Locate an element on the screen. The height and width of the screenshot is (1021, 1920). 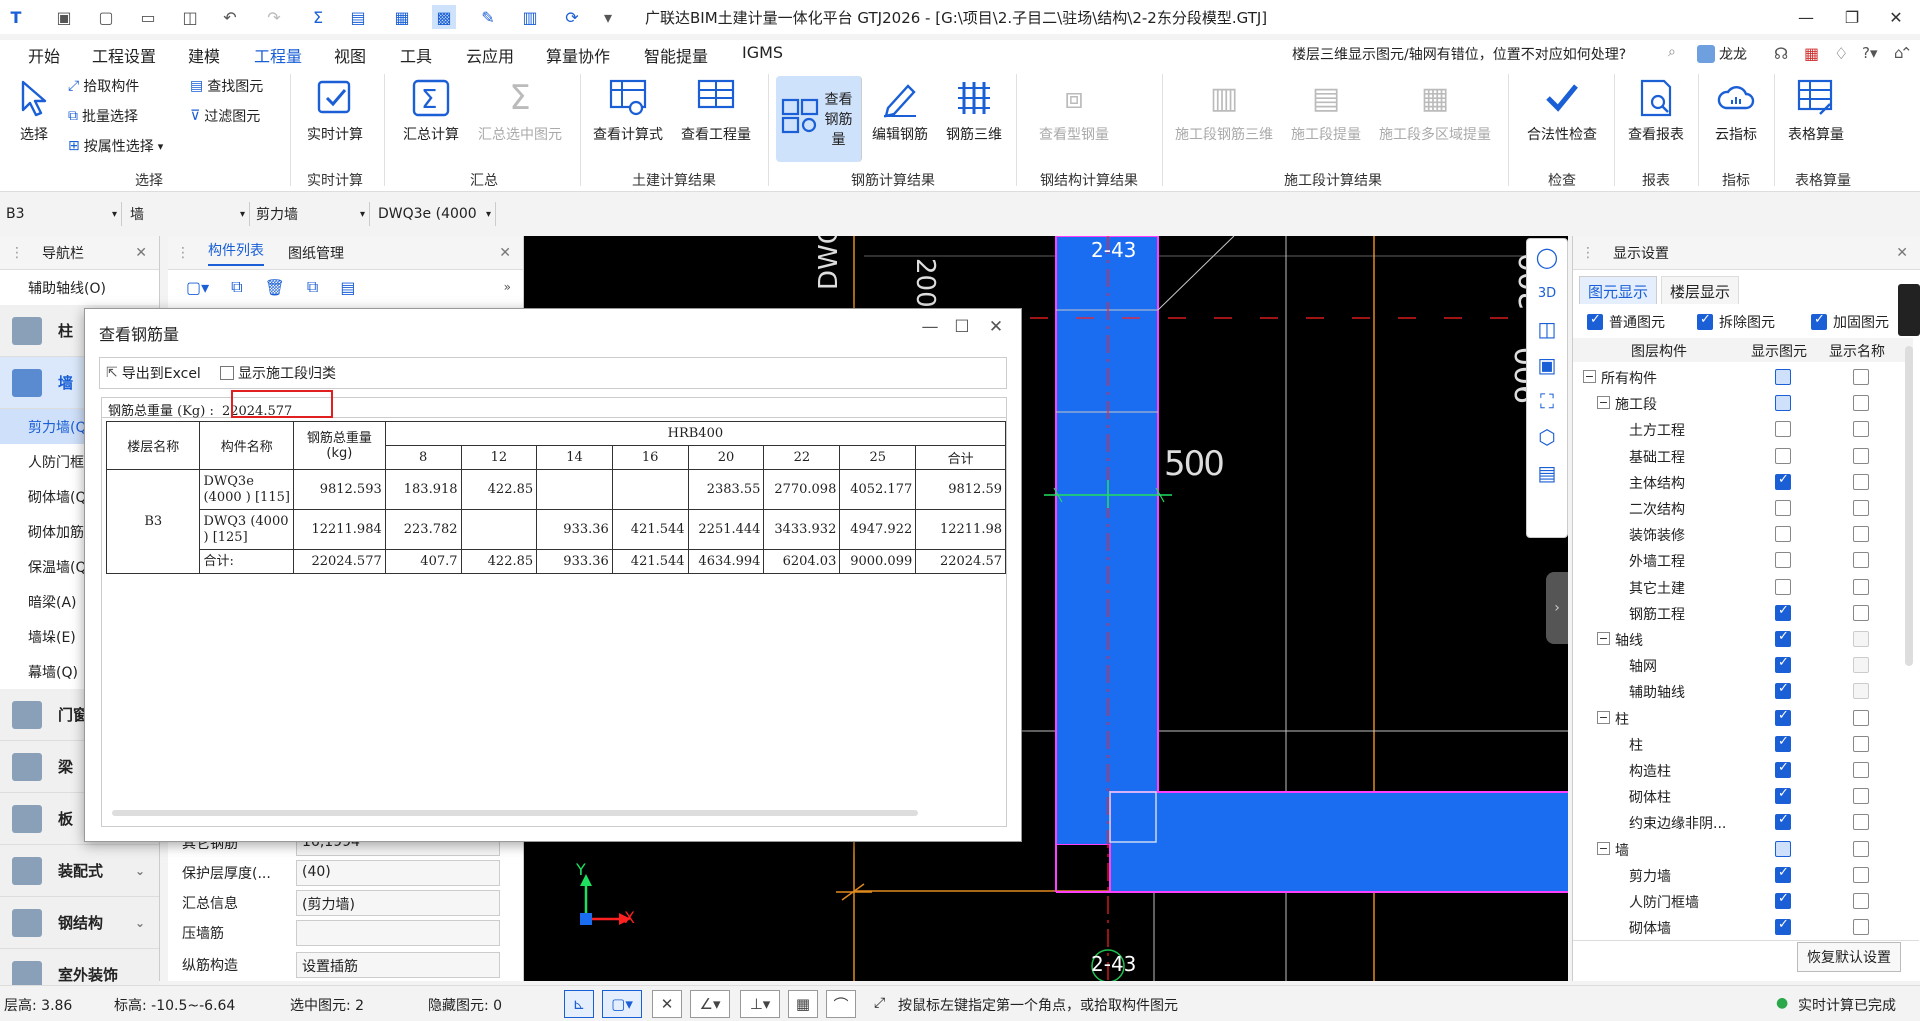
checkbox-reinforce-elements: 加固图元 is located at coordinates (1850, 322).